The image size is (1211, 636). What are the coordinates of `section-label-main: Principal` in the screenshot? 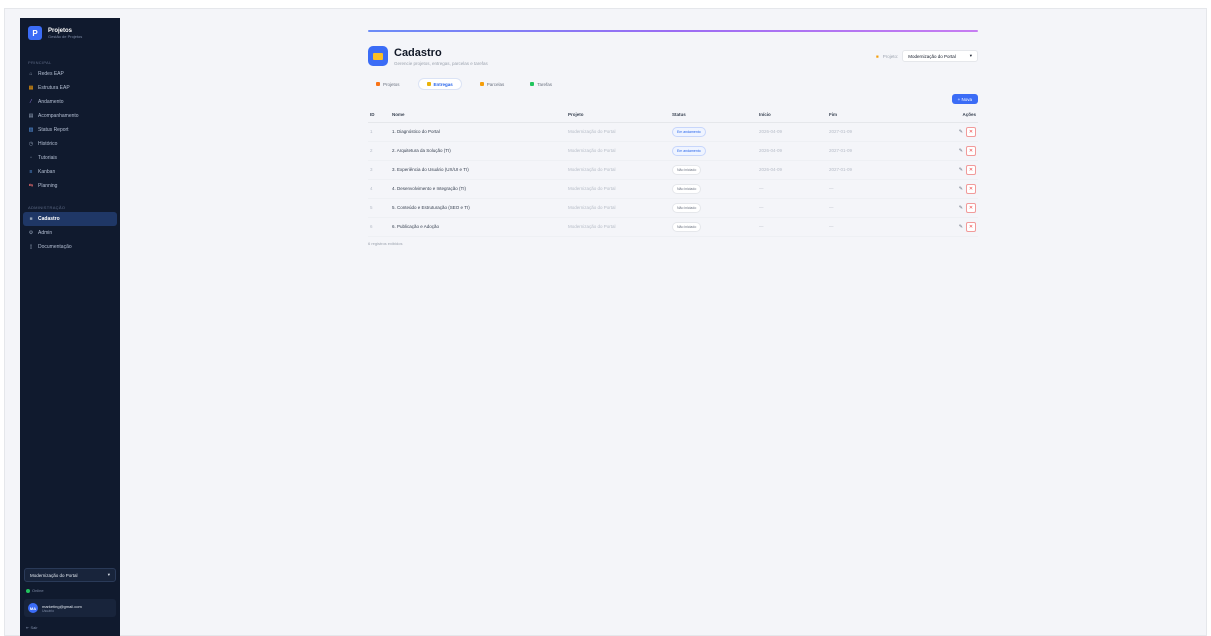 It's located at (40, 62).